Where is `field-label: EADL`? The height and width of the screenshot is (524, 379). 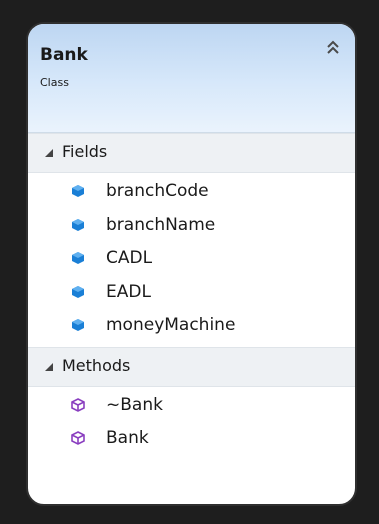
field-label: EADL is located at coordinates (128, 291).